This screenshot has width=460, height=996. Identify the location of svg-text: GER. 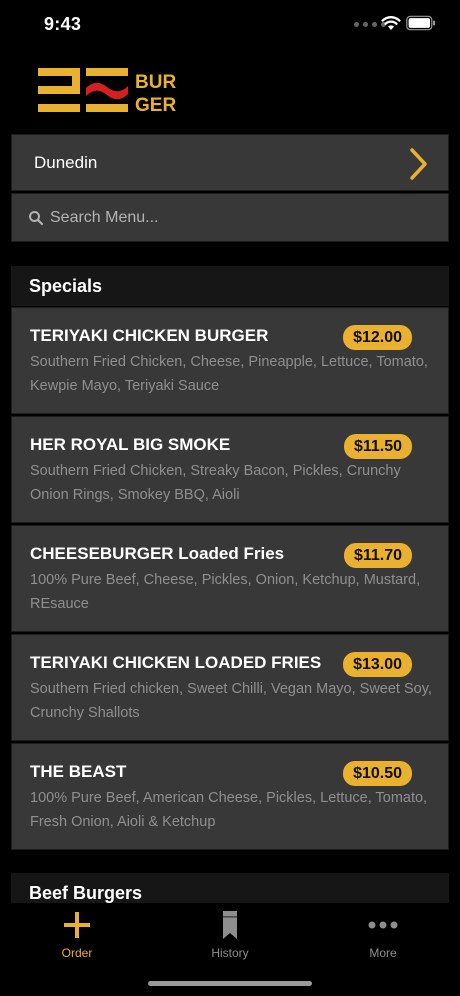
(155, 103).